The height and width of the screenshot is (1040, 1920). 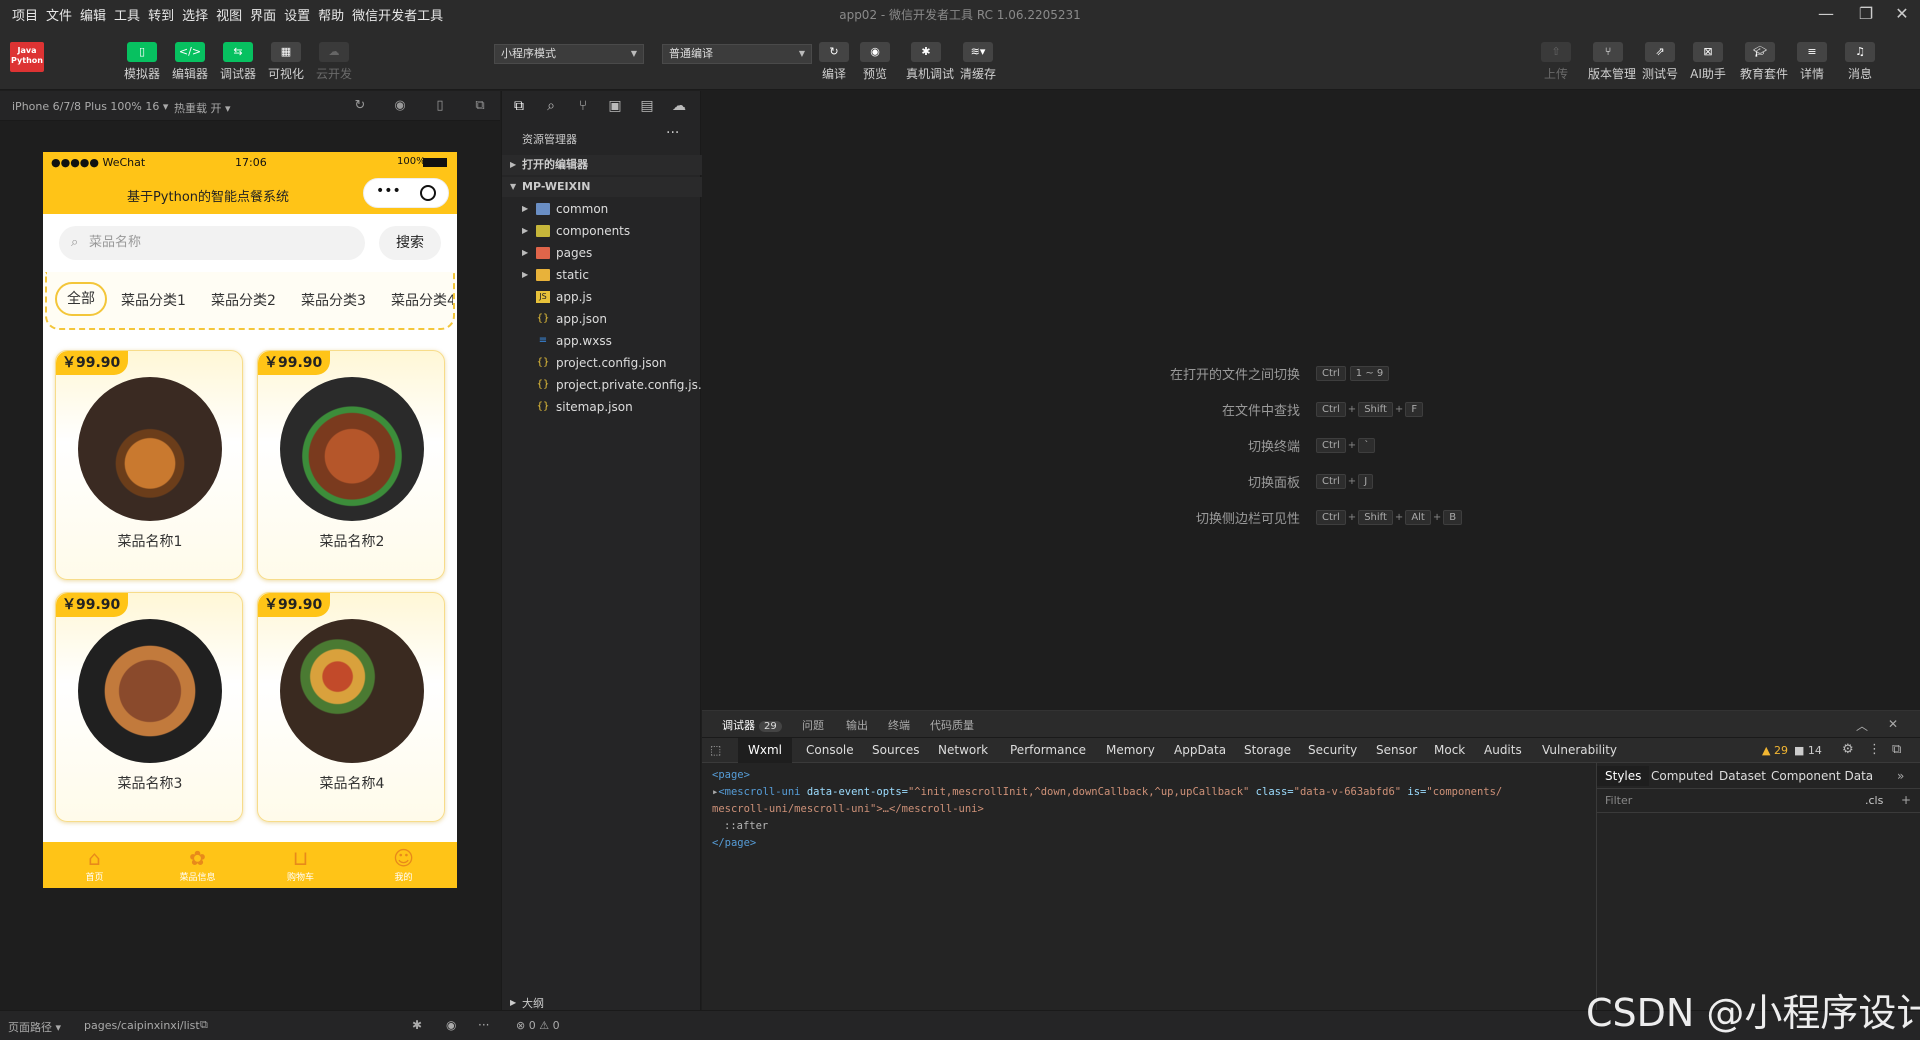 What do you see at coordinates (602, 165) in the screenshot?
I see `open-editors-section: ▶ 打开的编辑器` at bounding box center [602, 165].